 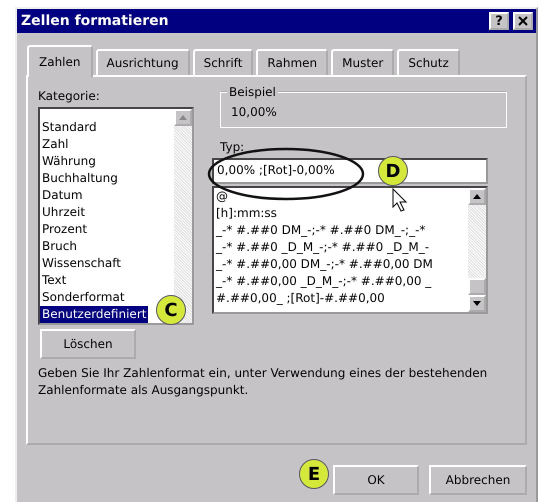 I want to click on category-item: Sonderformat, so click(x=83, y=297).